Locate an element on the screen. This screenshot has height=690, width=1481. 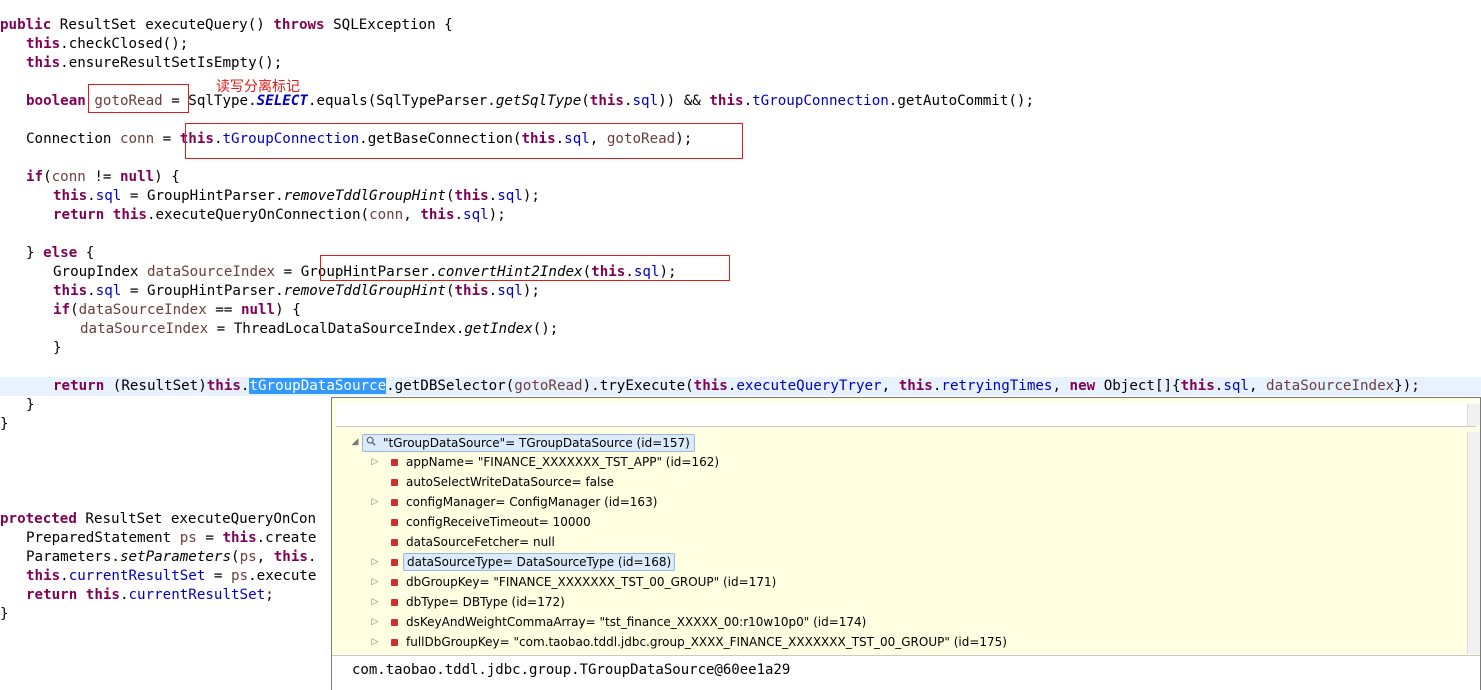
field-label: dataSourceType= DataSourceType (id=168) is located at coordinates (539, 562).